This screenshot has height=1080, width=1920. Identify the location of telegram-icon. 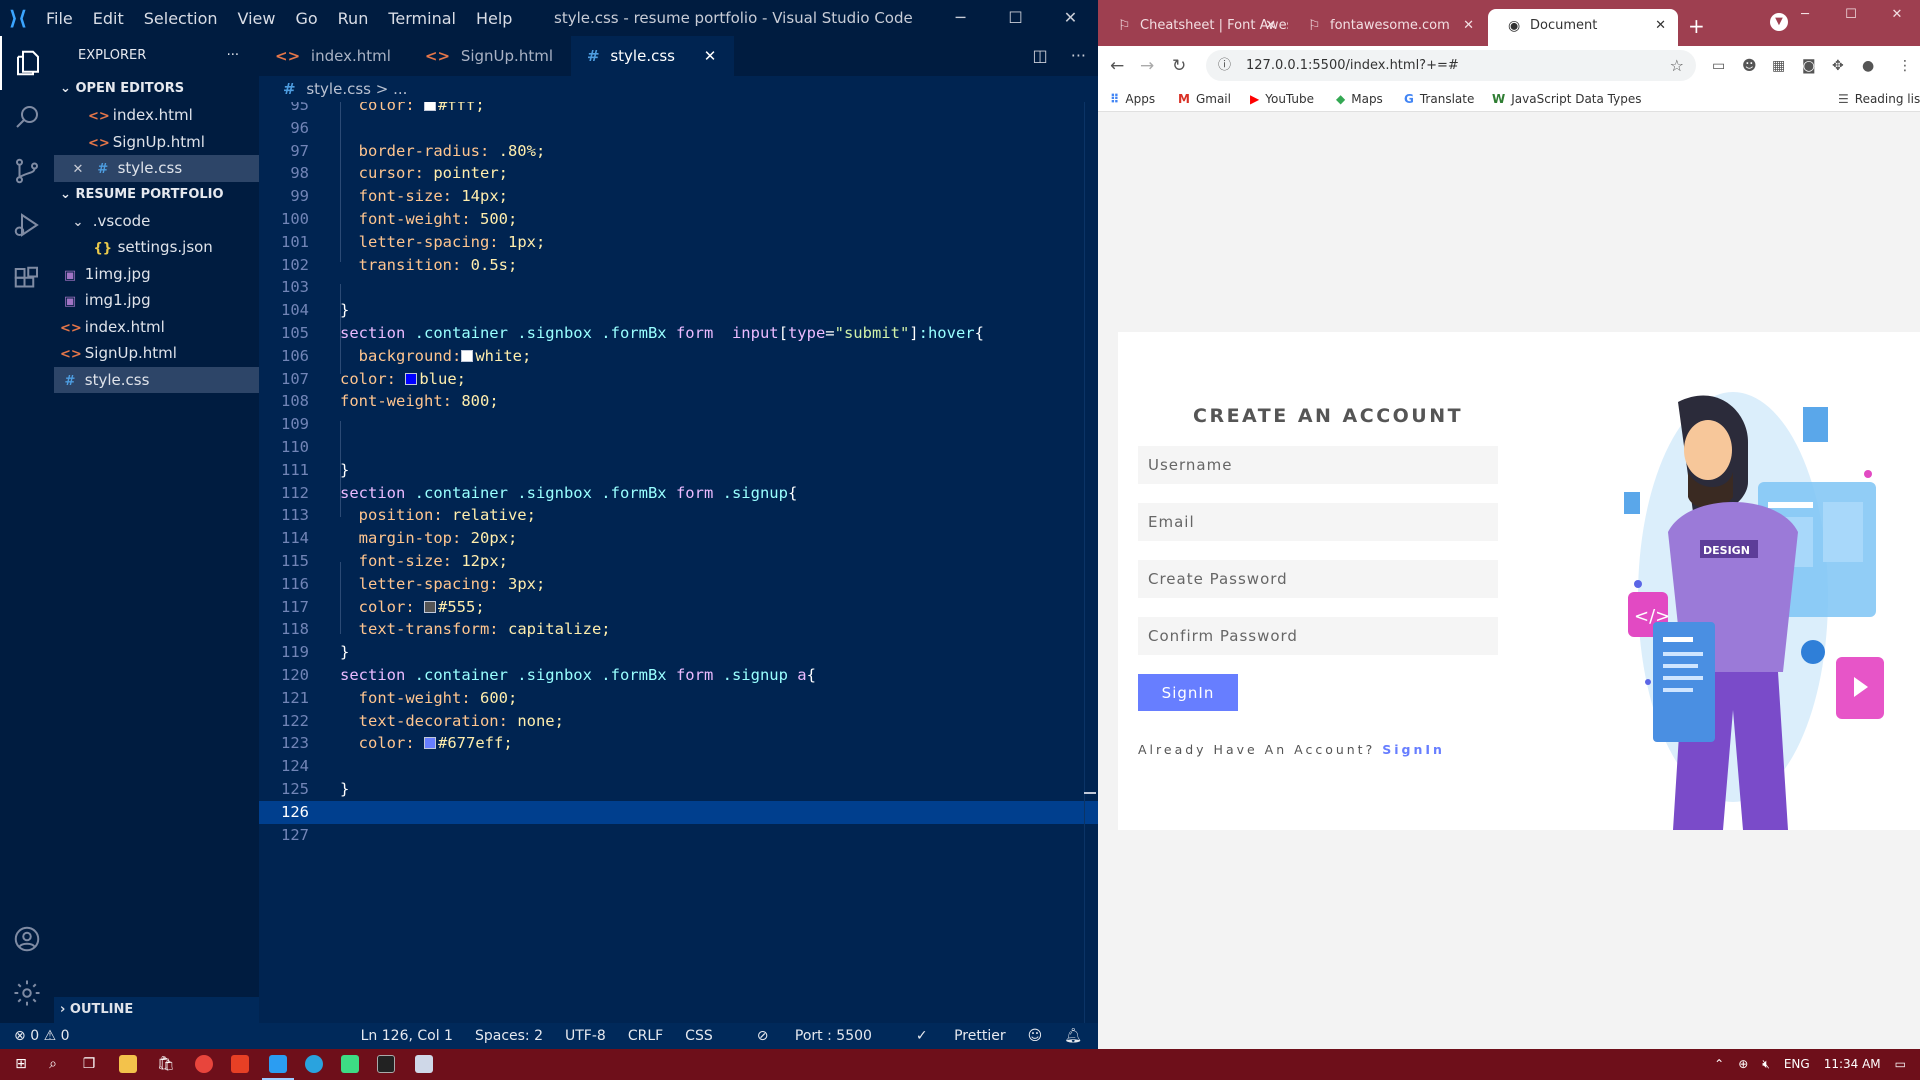
(314, 1064).